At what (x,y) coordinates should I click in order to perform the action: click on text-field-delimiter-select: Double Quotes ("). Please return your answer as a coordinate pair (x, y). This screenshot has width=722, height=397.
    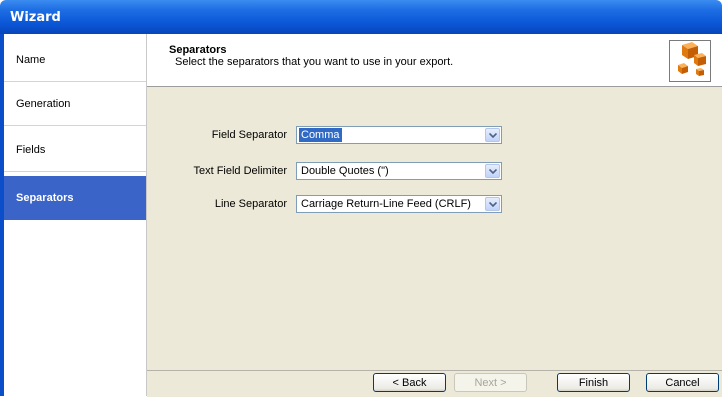
    Looking at the image, I should click on (399, 171).